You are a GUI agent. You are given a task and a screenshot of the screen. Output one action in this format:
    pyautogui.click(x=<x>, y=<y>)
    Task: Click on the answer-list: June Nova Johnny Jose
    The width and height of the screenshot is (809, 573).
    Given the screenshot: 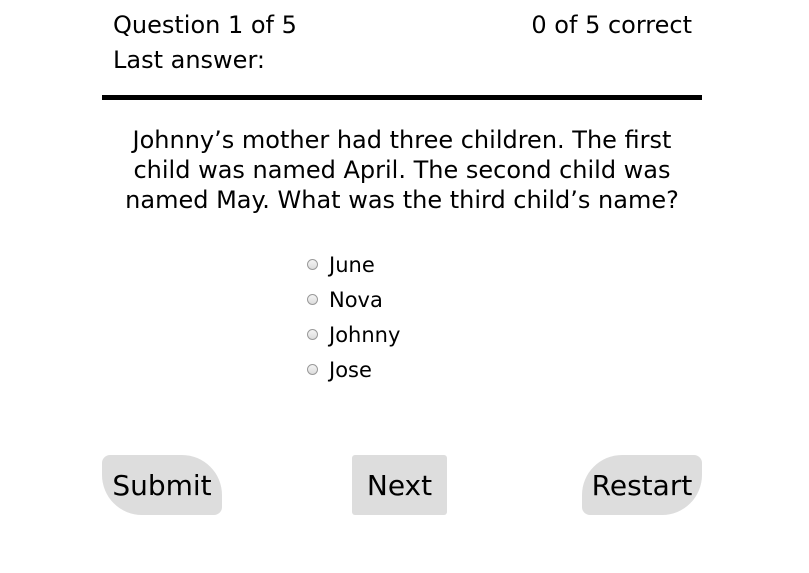 What is the action you would take?
    pyautogui.click(x=353, y=317)
    